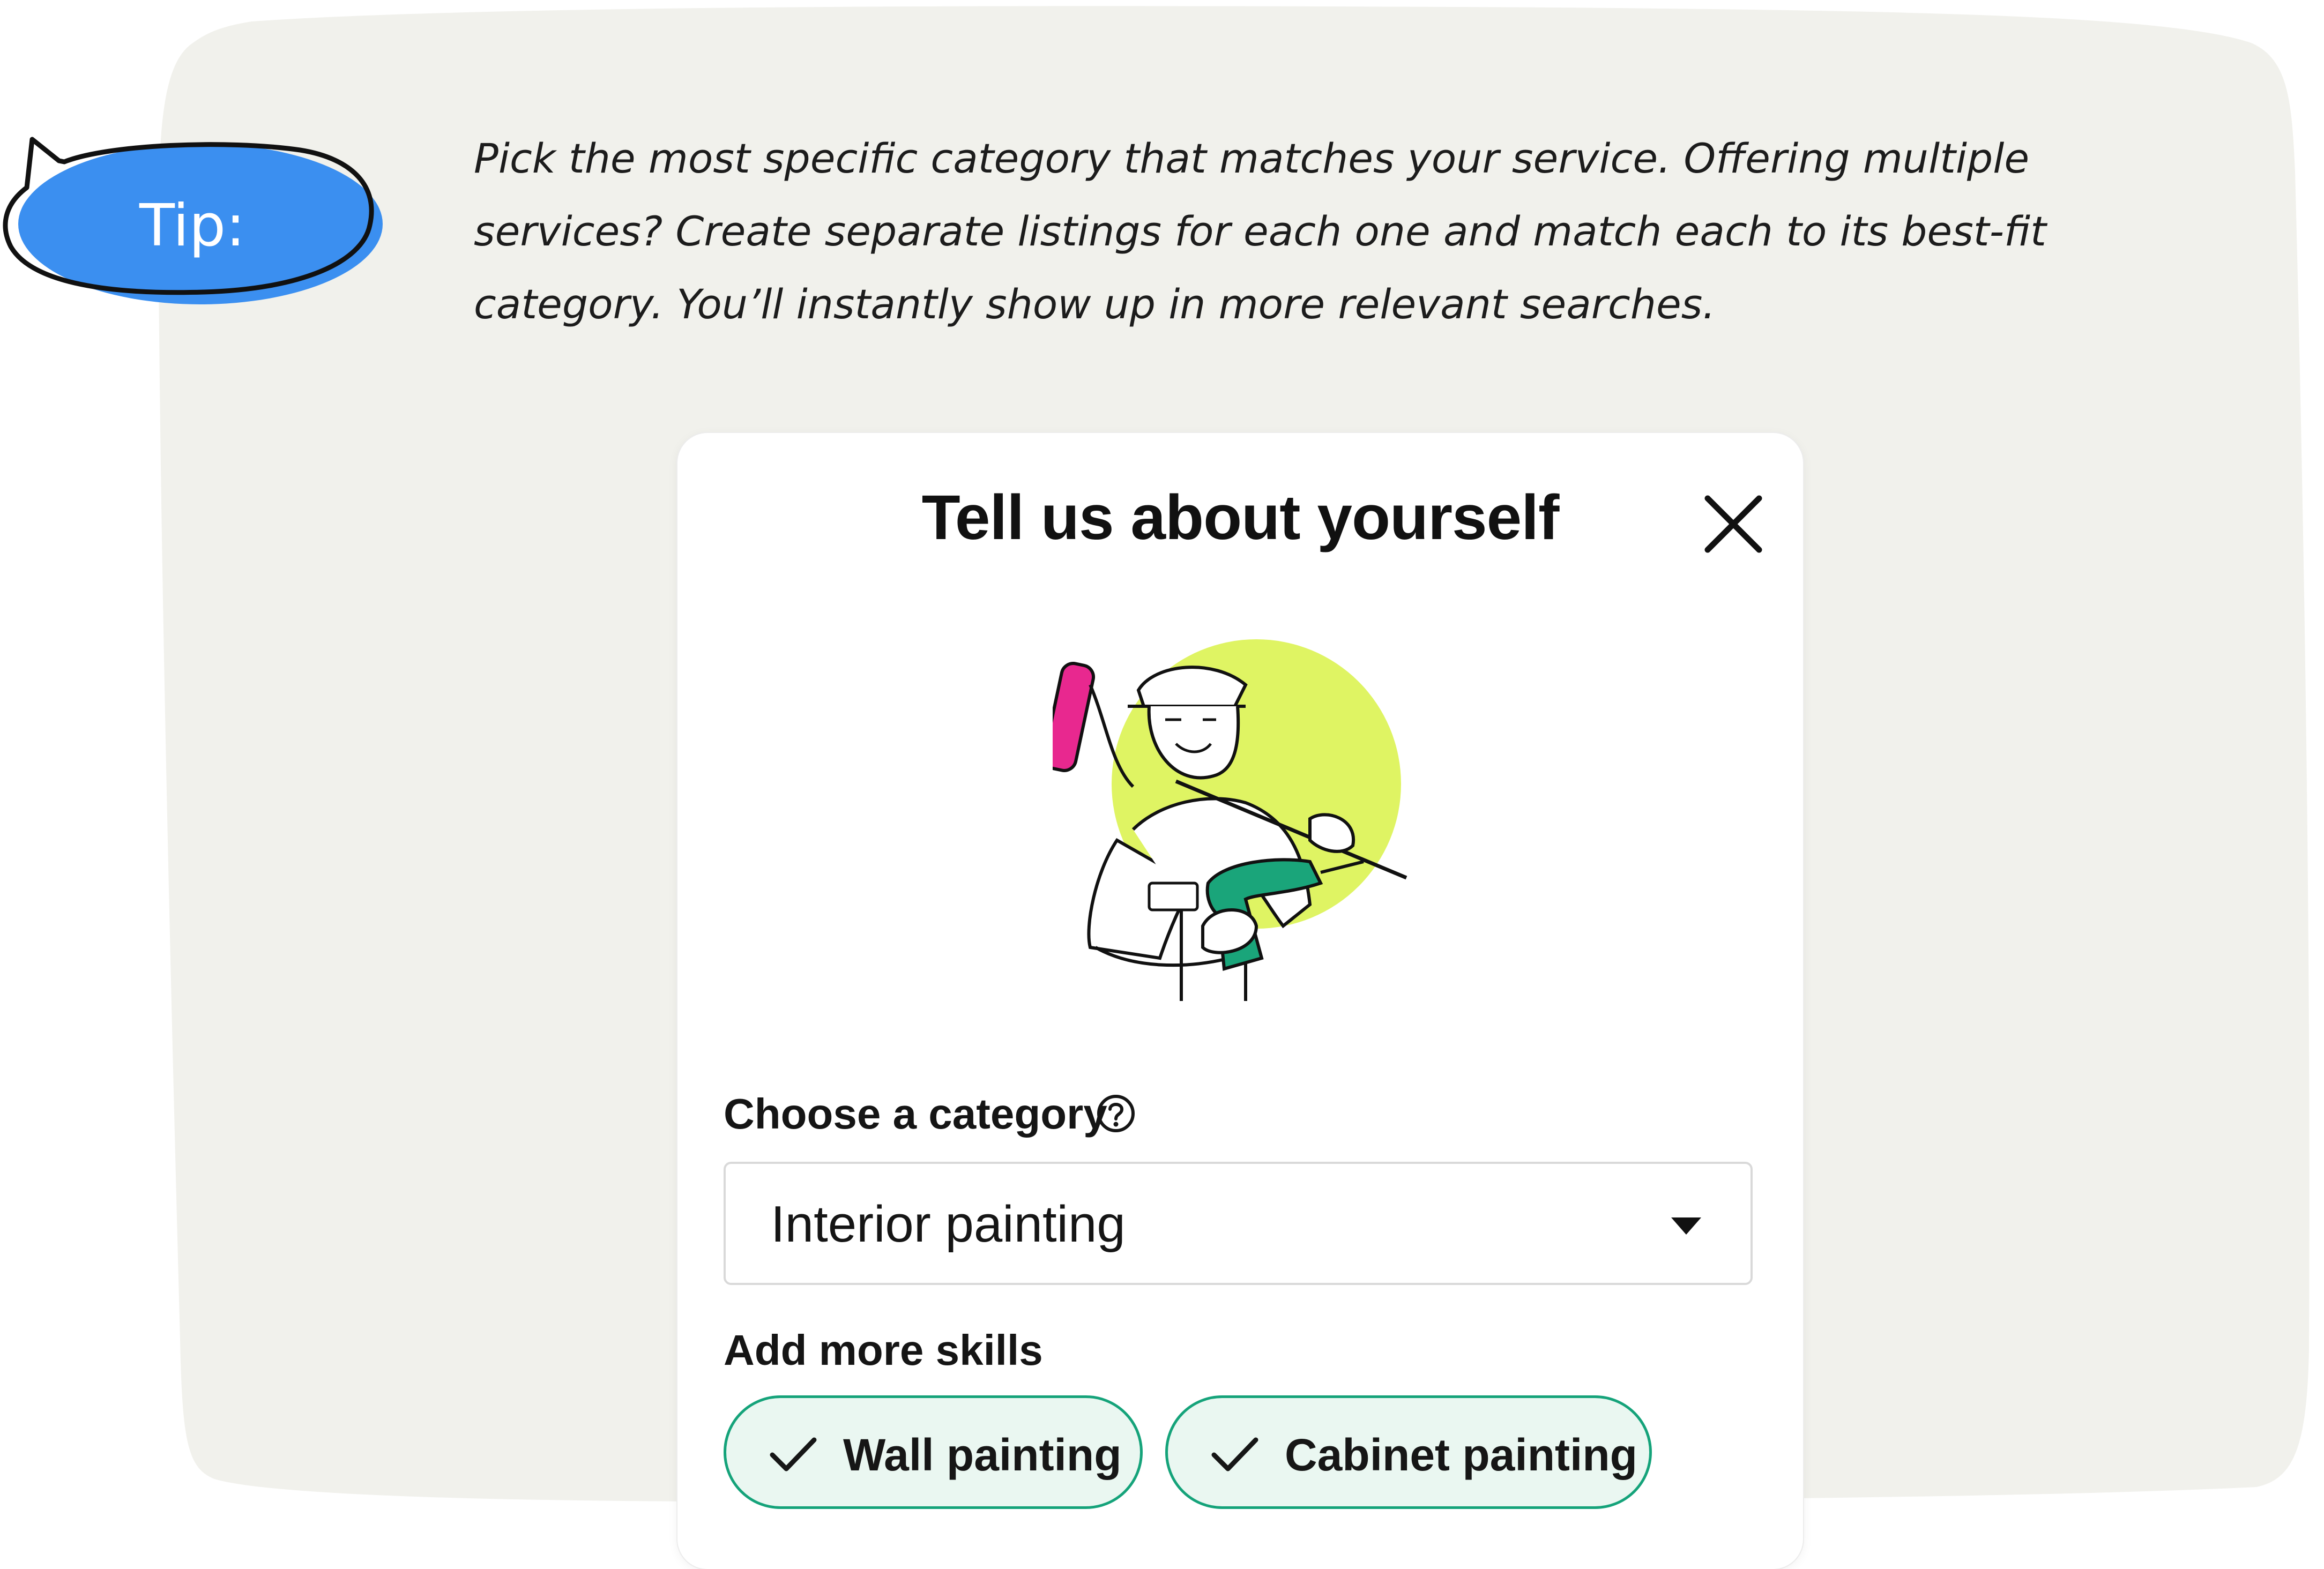  I want to click on painter-illustration, so click(1230, 820).